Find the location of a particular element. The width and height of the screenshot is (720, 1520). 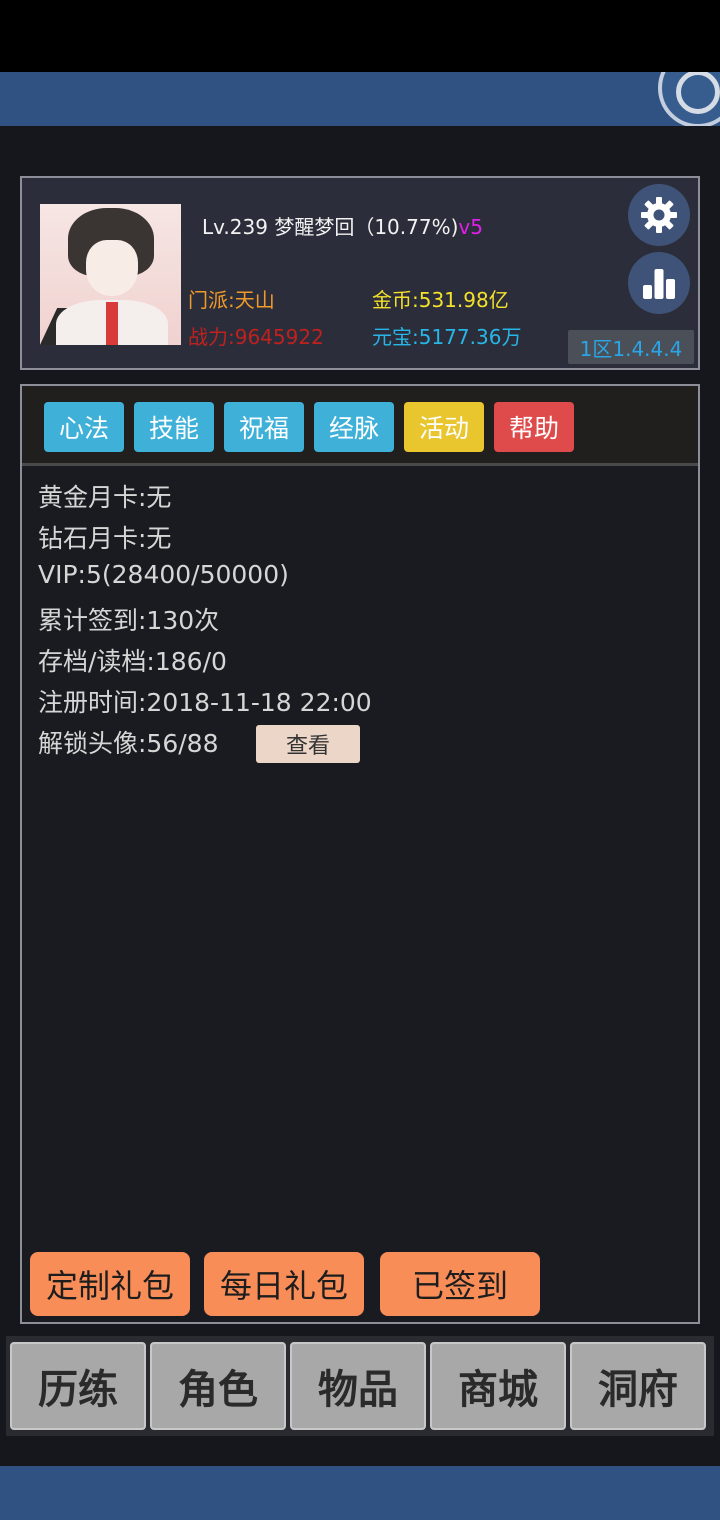

view-avatars-button: 查看 is located at coordinates (308, 744).